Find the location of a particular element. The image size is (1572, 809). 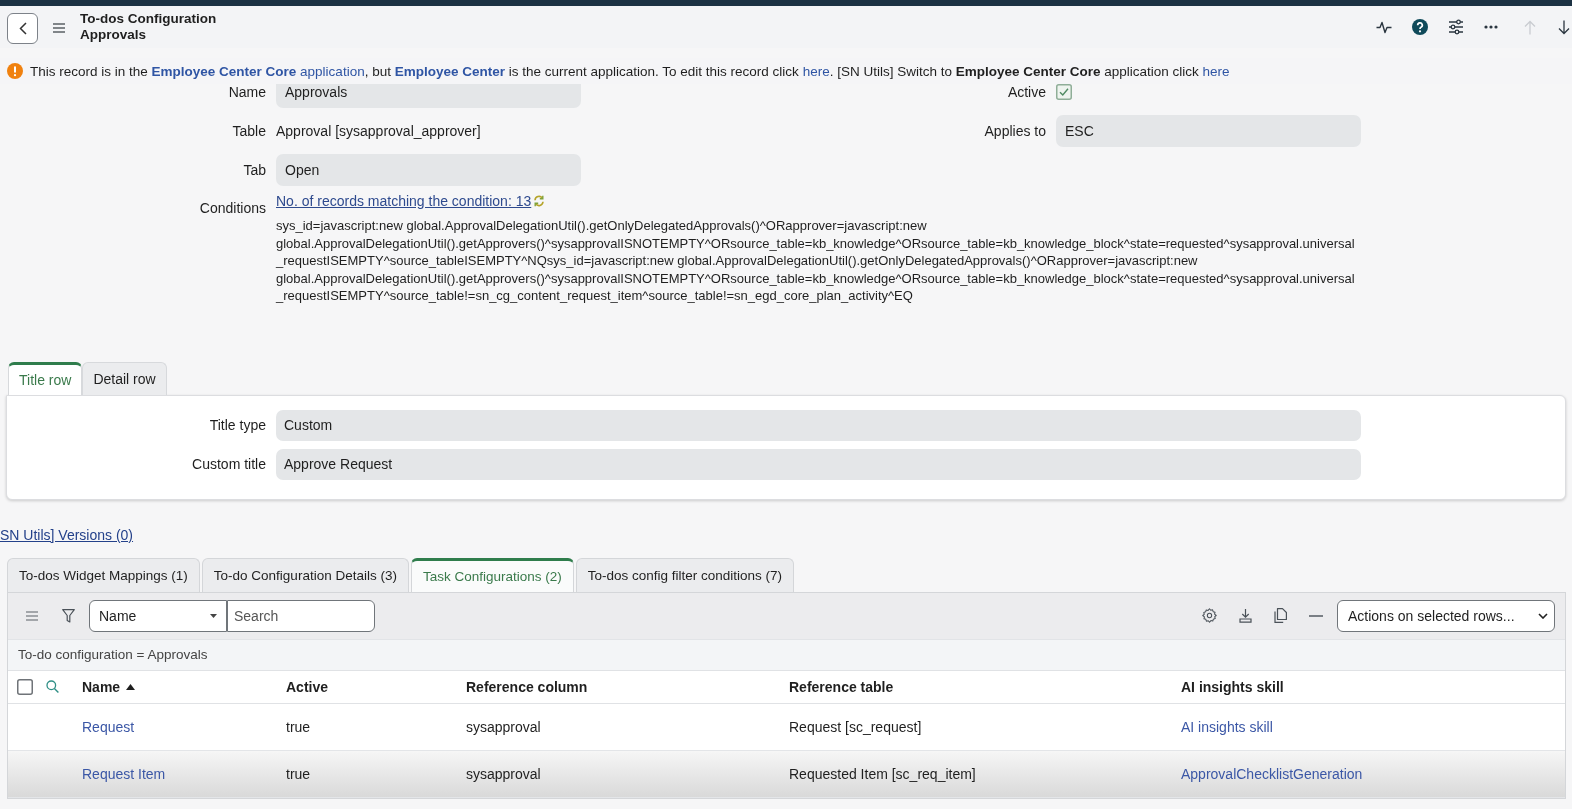

versions-link: SN Utils] Versions (0) is located at coordinates (67, 534).